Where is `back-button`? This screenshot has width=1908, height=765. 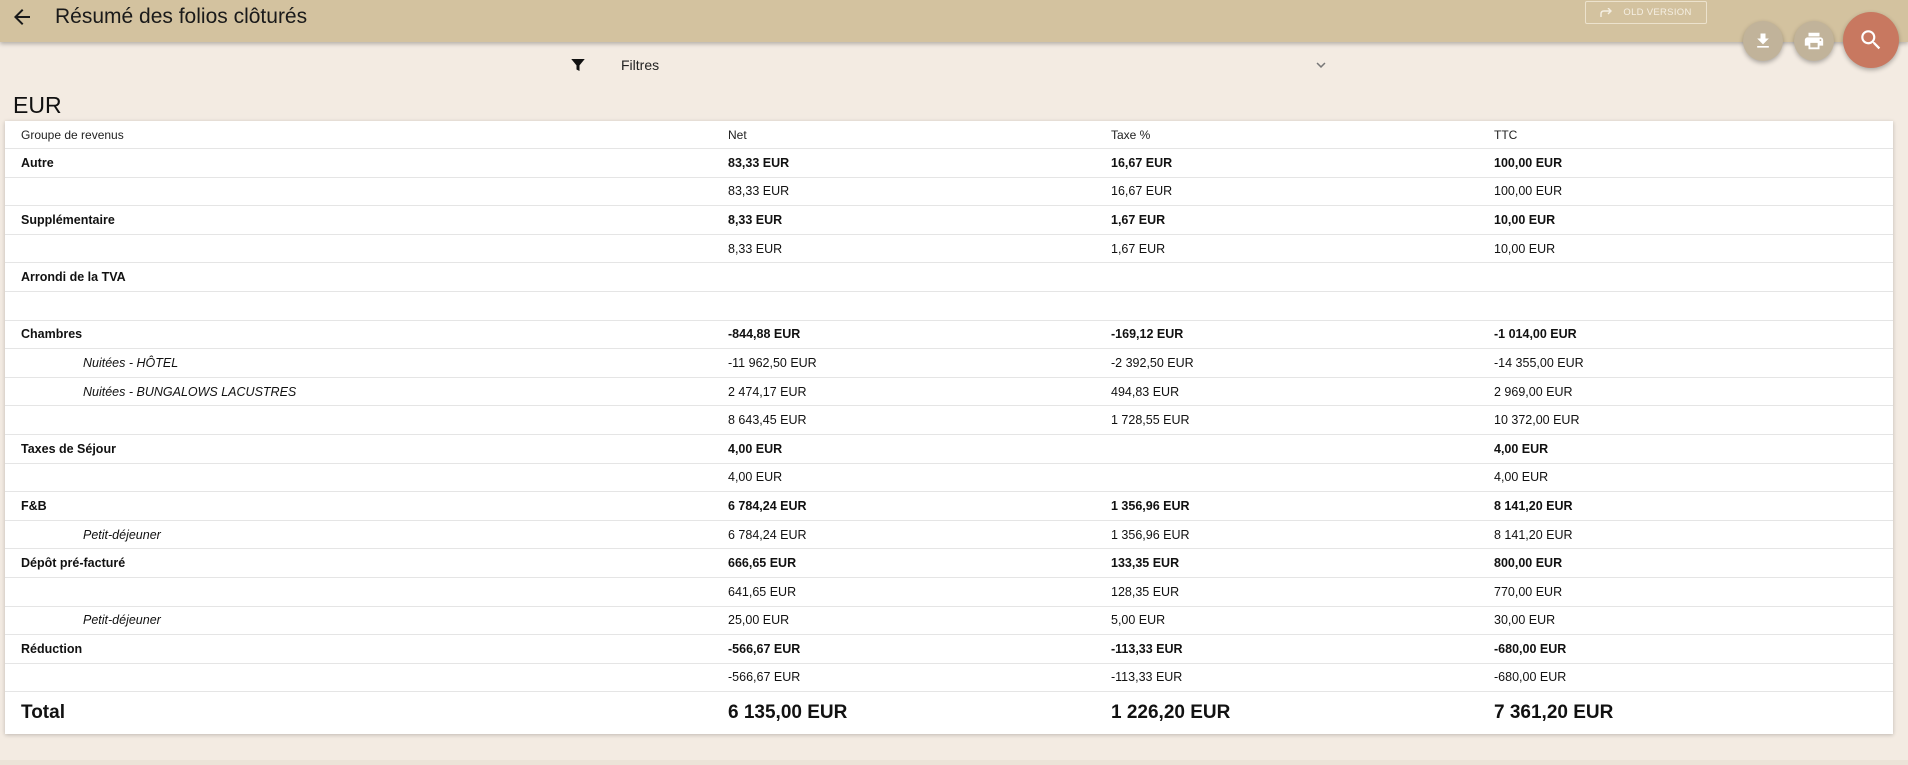
back-button is located at coordinates (22, 17).